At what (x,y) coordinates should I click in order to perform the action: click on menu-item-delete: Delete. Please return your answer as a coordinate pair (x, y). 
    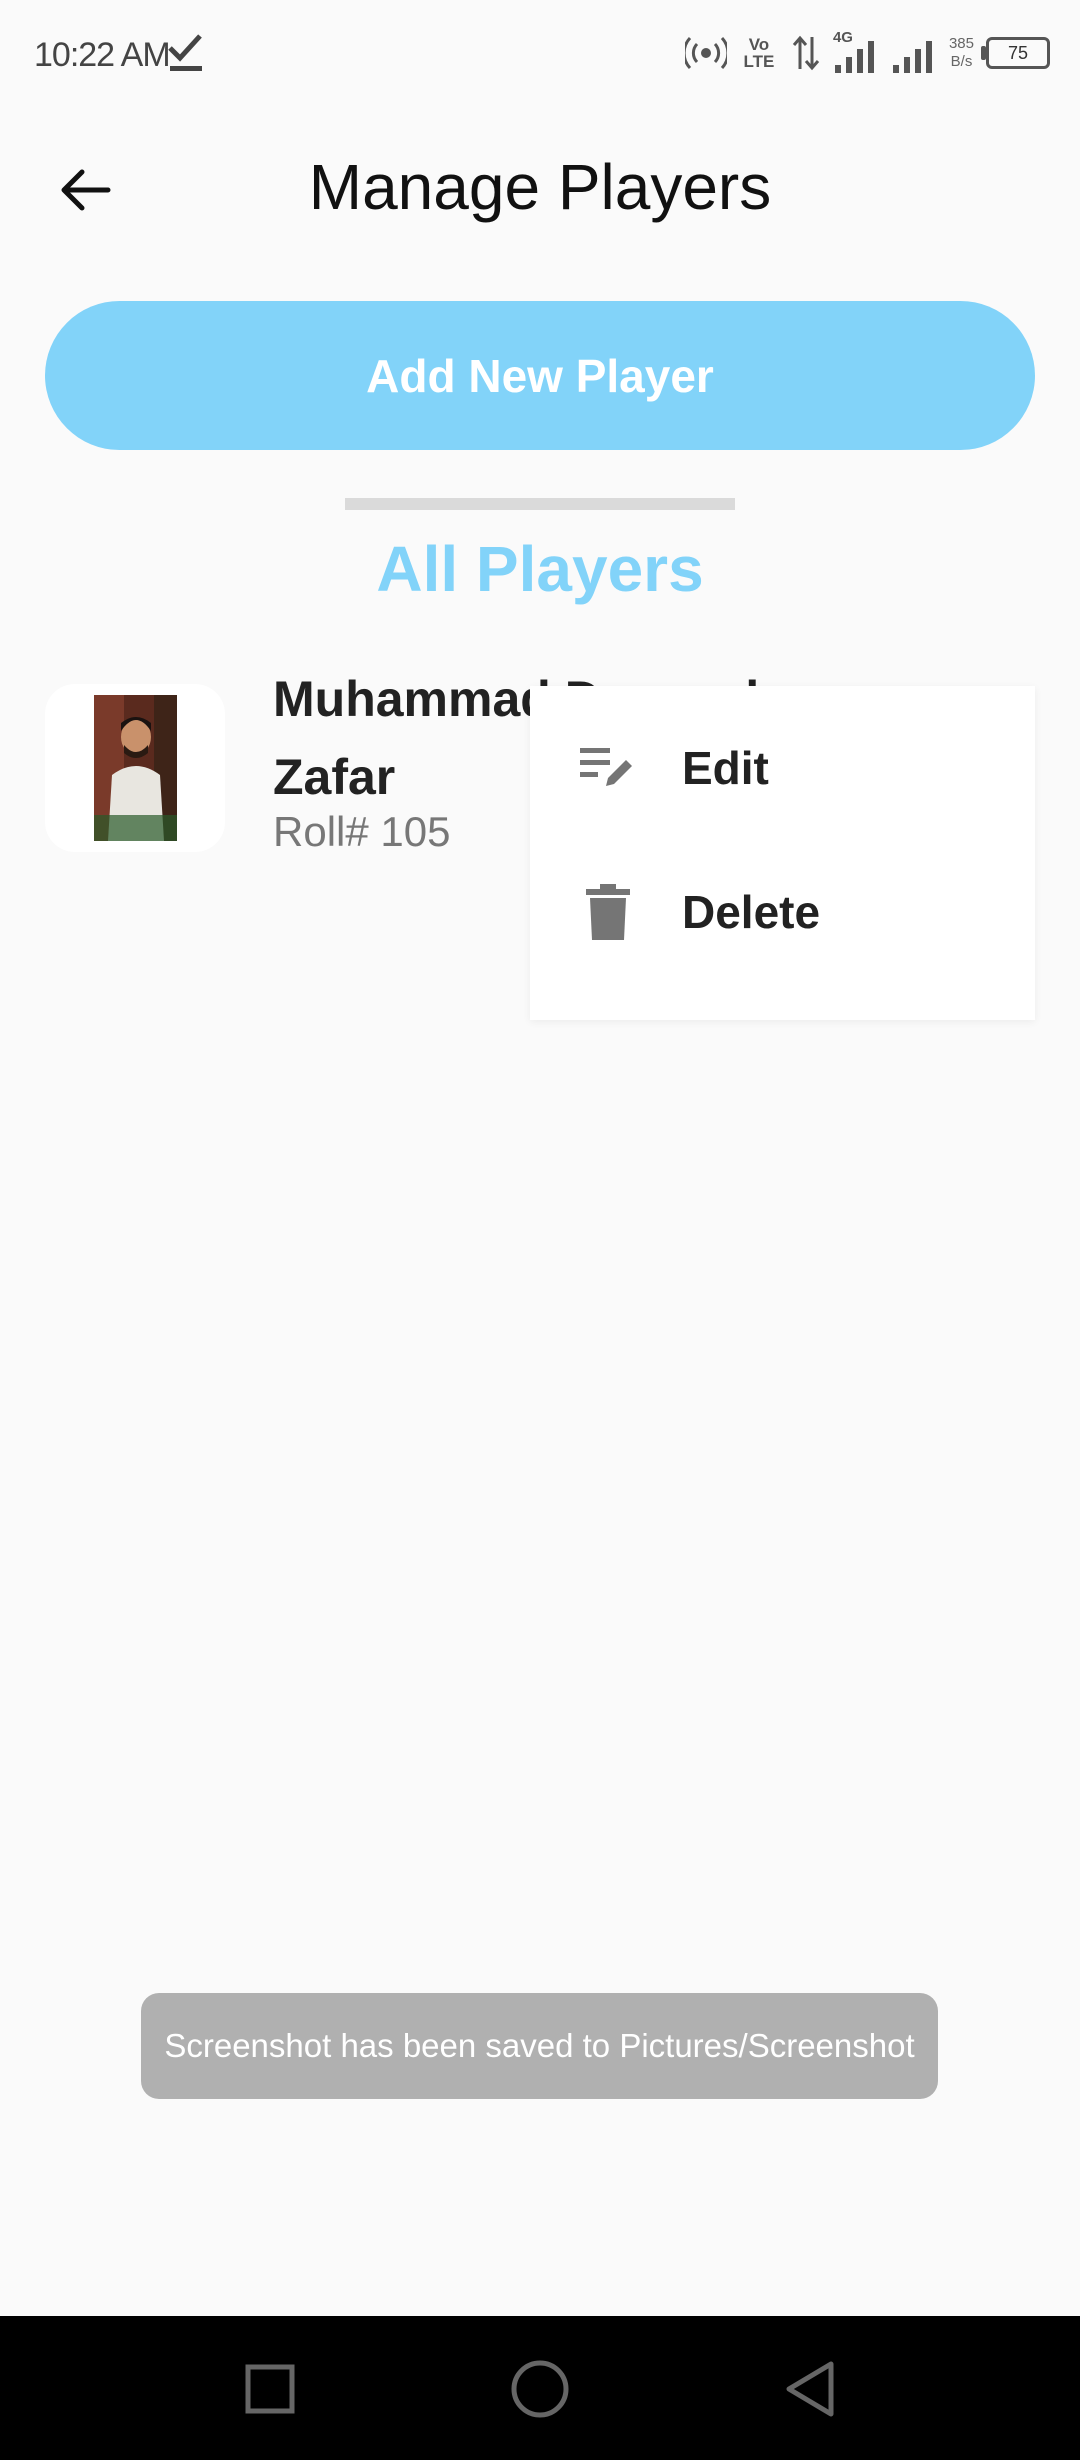
    Looking at the image, I should click on (782, 912).